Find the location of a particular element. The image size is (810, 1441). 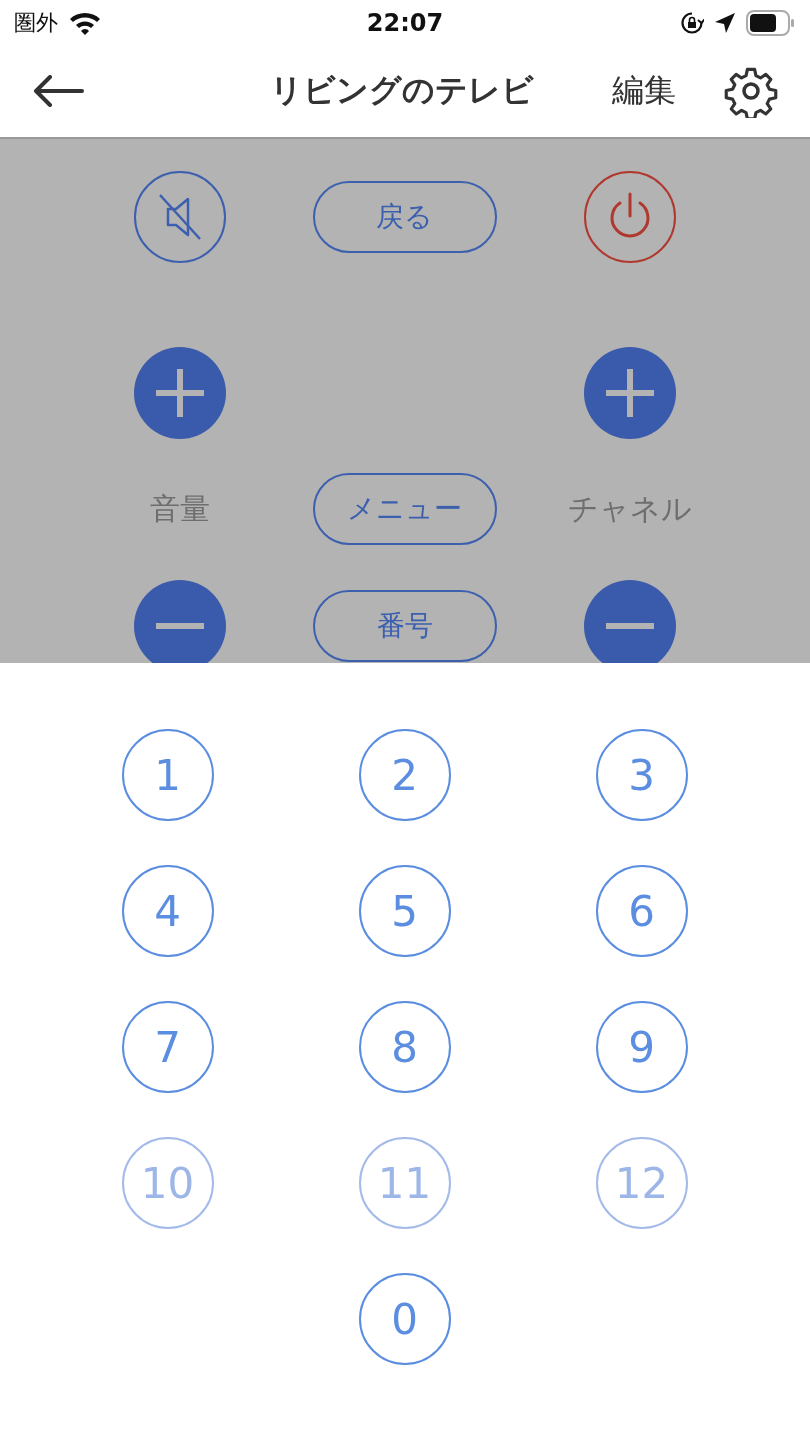

volume-label: 音量 is located at coordinates (179, 508).